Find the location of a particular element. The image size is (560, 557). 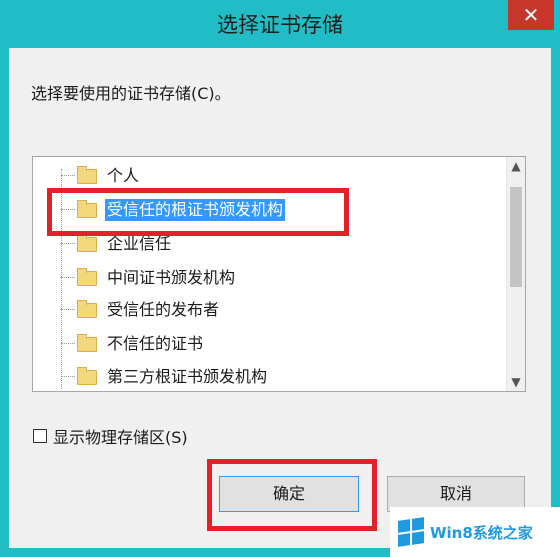

watermark: Win8系统之家 is located at coordinates (475, 532).